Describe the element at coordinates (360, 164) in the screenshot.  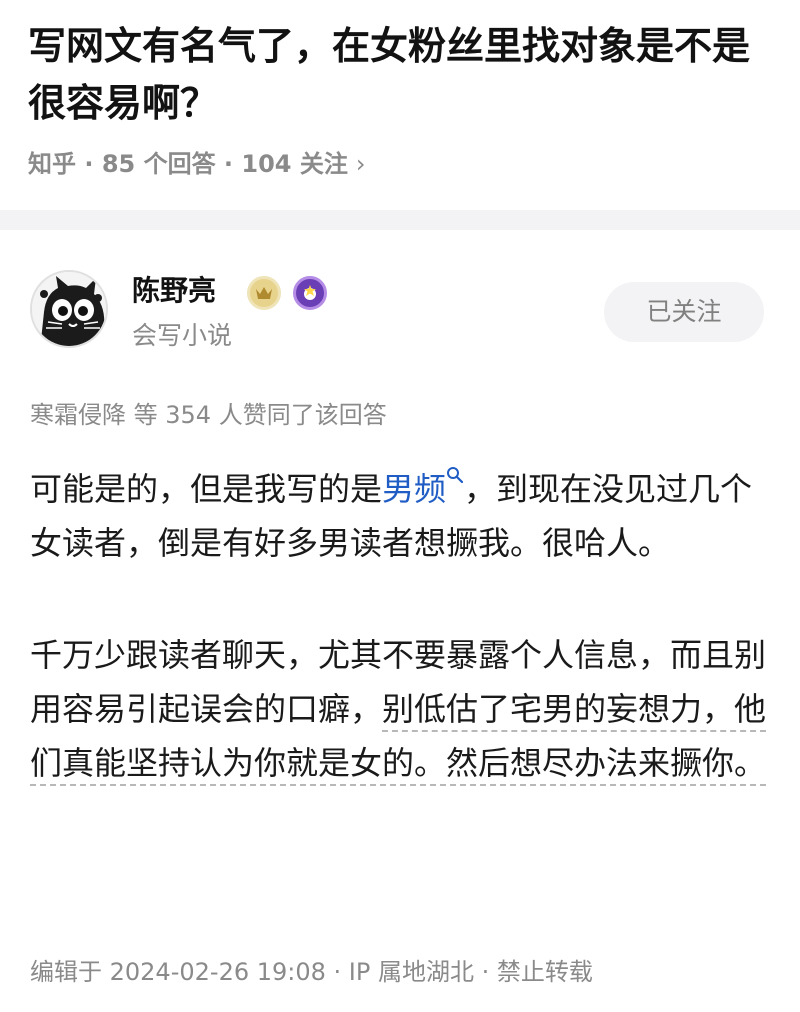
I see `chevron-right-icon: ›` at that location.